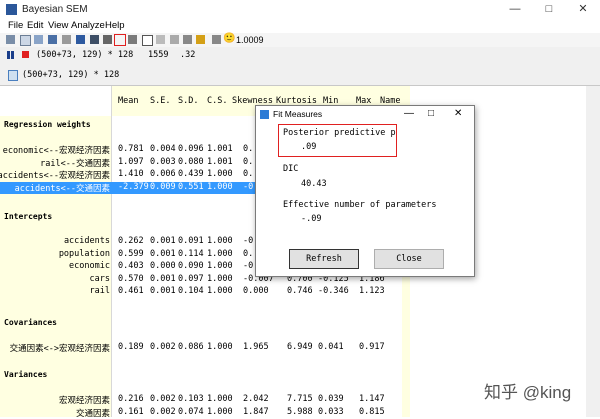 This screenshot has width=600, height=419. What do you see at coordinates (191, 162) in the screenshot?
I see `regression-row-cell: 0.080` at bounding box center [191, 162].